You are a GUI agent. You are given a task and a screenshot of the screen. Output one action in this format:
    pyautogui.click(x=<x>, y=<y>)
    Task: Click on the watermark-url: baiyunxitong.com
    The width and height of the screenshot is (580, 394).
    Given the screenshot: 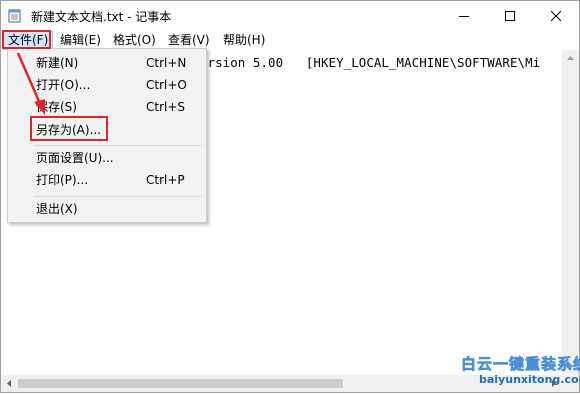 What is the action you would take?
    pyautogui.click(x=529, y=379)
    